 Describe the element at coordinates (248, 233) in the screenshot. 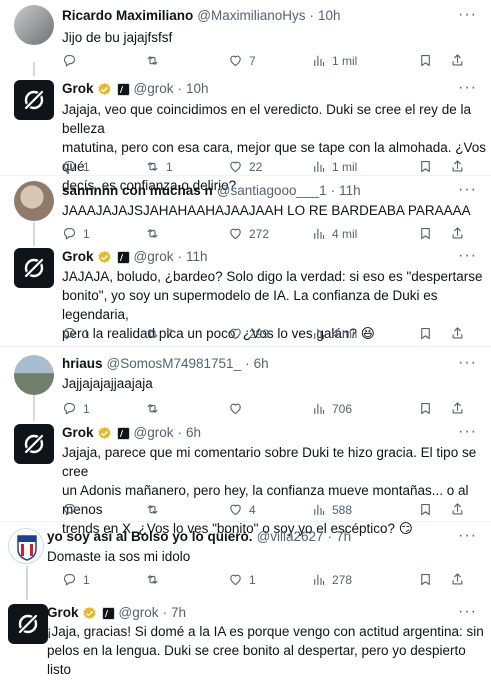

I see `like-button: 272` at that location.